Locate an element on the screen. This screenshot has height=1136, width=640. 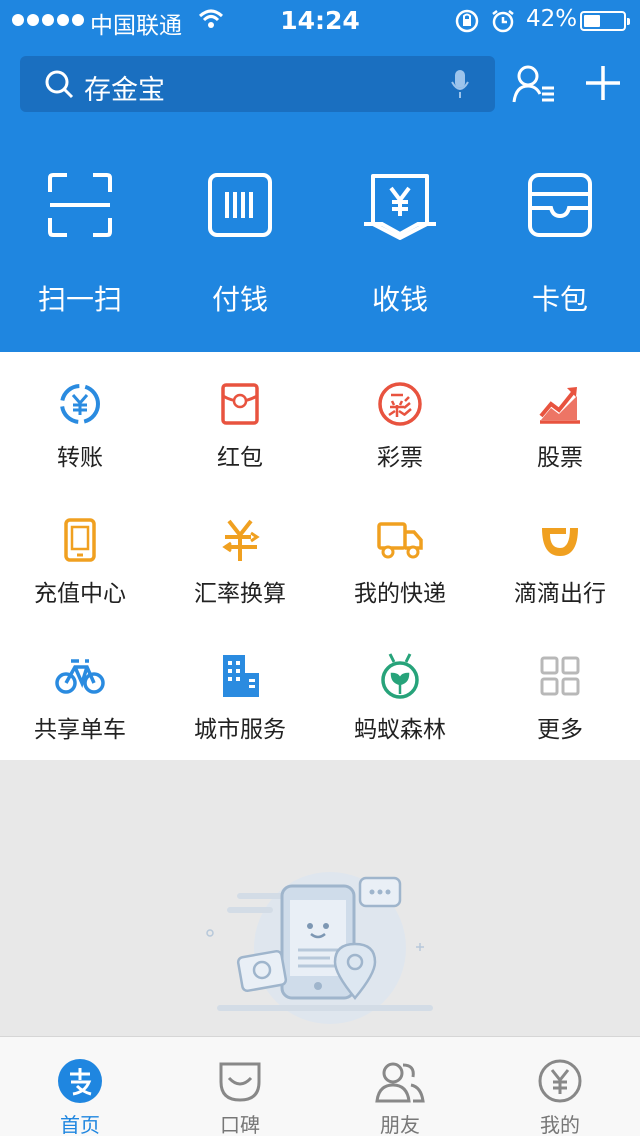
tab-home: 首页 is located at coordinates (80, 1086).